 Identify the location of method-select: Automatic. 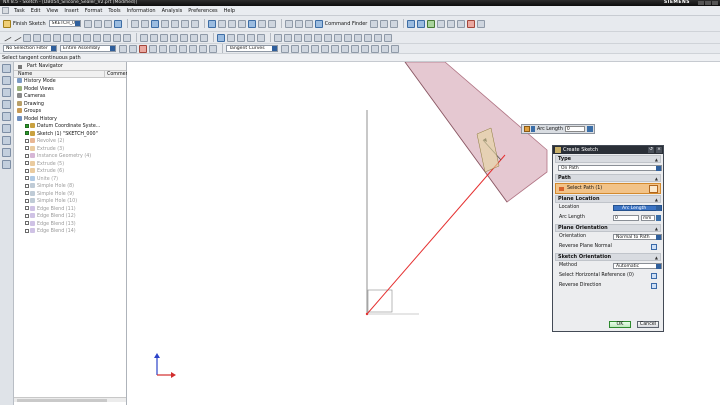
(637, 266).